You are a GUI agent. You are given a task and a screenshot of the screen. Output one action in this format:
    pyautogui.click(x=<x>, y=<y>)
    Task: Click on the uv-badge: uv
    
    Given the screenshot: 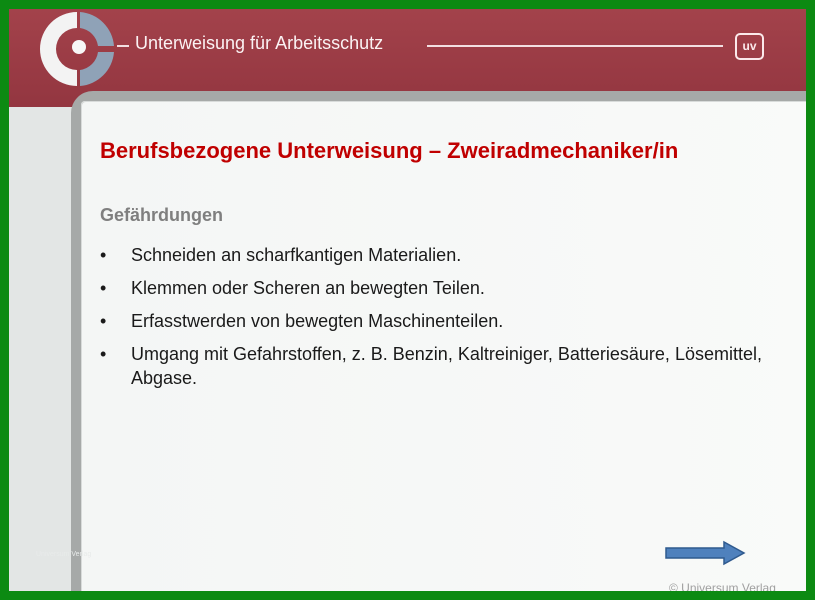 What is the action you would take?
    pyautogui.click(x=749, y=46)
    